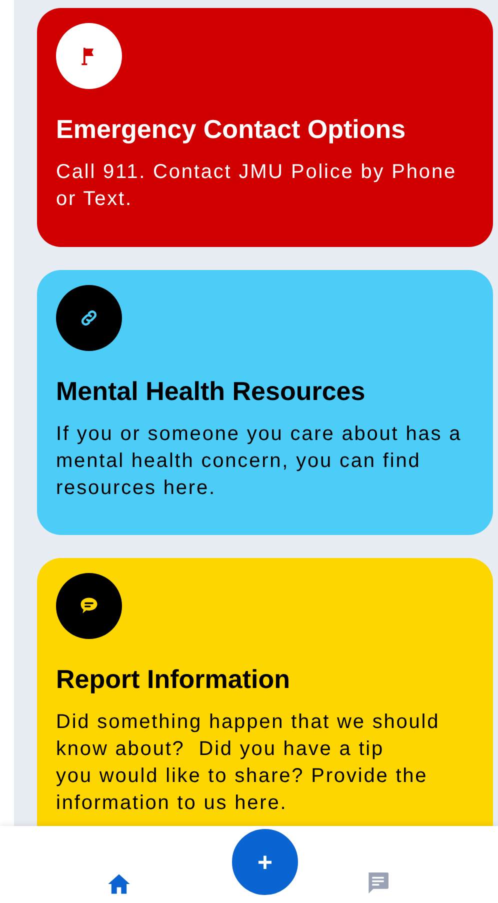  Describe the element at coordinates (259, 461) in the screenshot. I see `card-description: If you or someone you care about has a mental health concern, you can find resources here.` at that location.